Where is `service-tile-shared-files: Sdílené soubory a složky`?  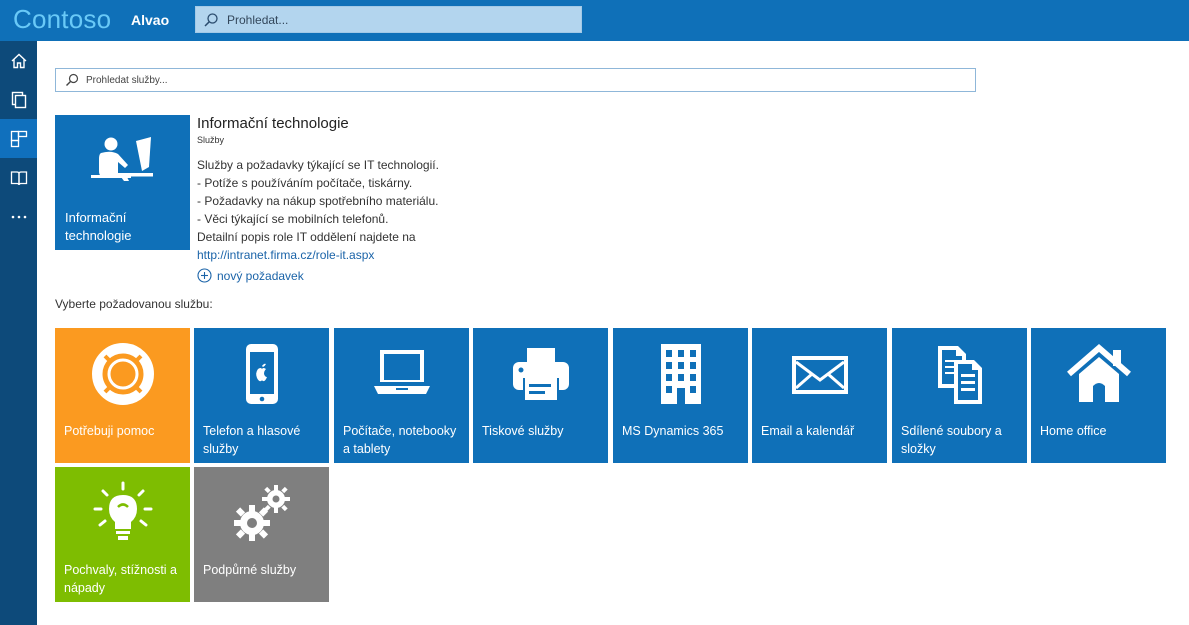
service-tile-shared-files: Sdílené soubory a složky is located at coordinates (959, 395).